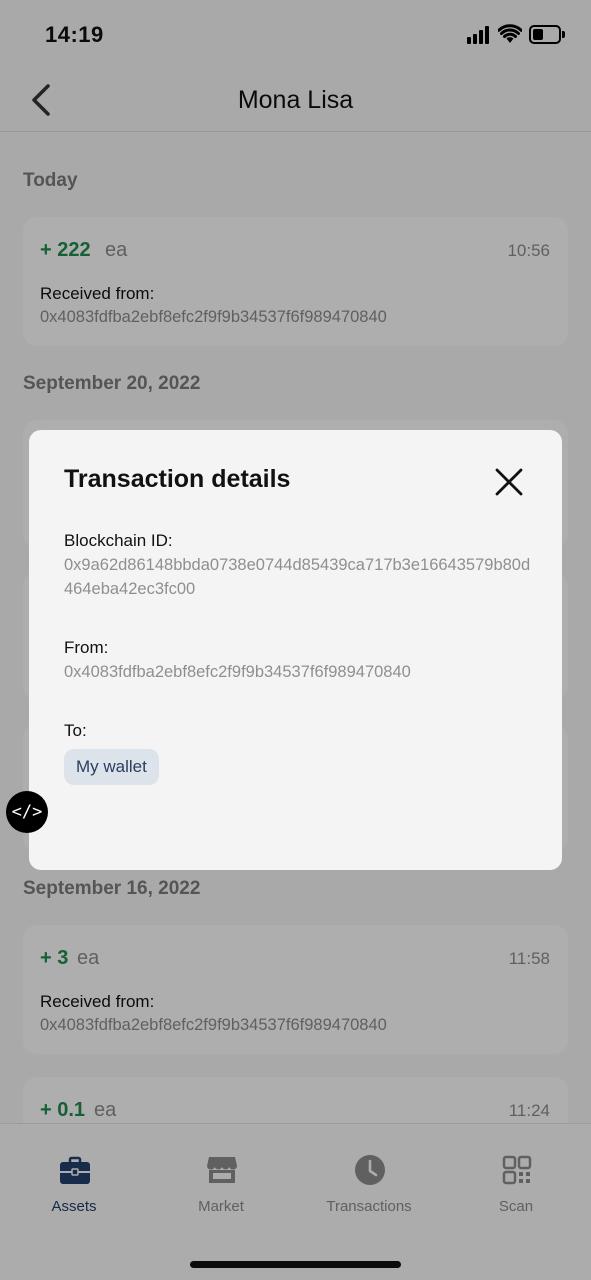 This screenshot has height=1280, width=591. I want to click on dev-tools-badge: </>, so click(27, 812).